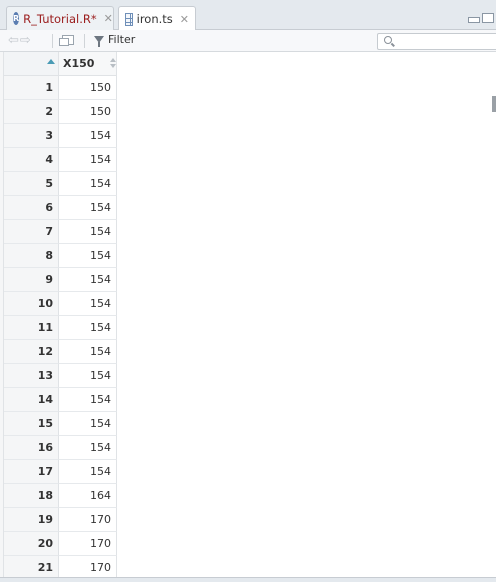 Image resolution: width=496 pixels, height=582 pixels. Describe the element at coordinates (31, 256) in the screenshot. I see `row-index-cell: 8` at that location.